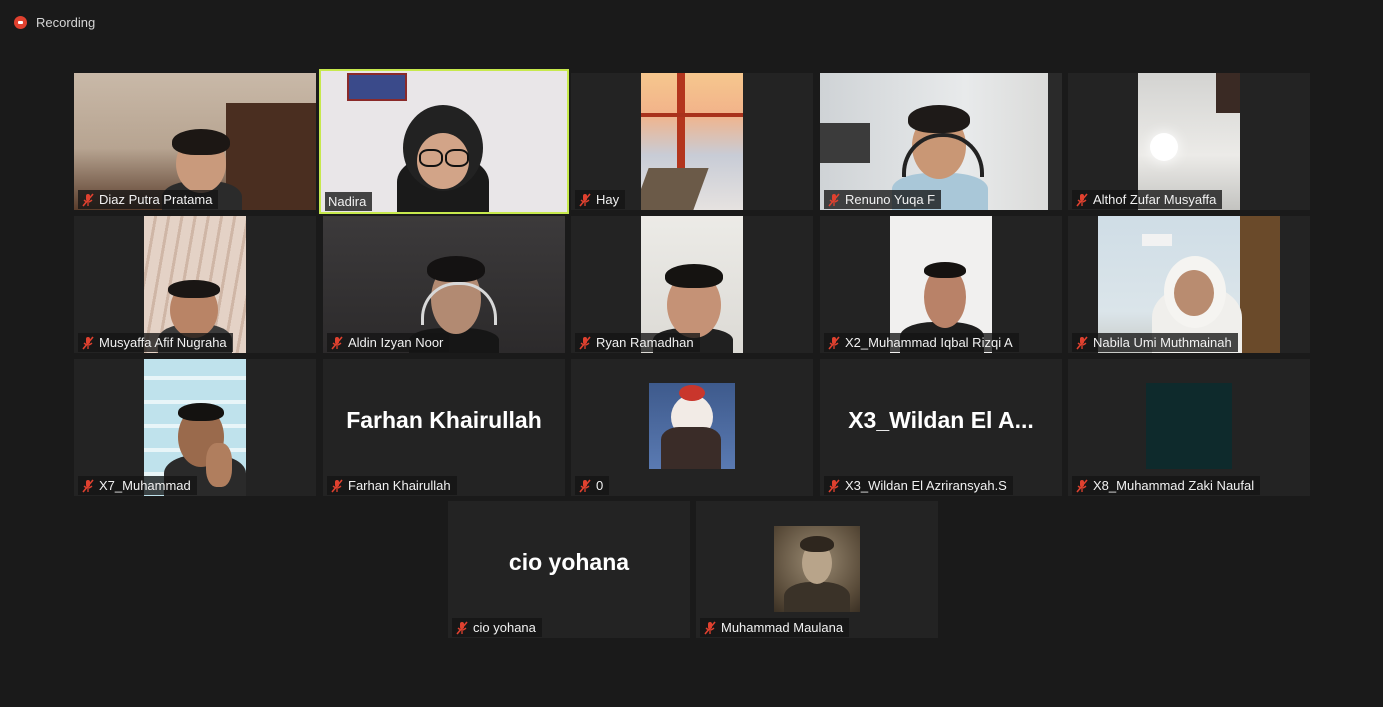 This screenshot has height=707, width=1383. What do you see at coordinates (1147, 199) in the screenshot?
I see `participant-name-label: Althof Zufar Musyaffa` at bounding box center [1147, 199].